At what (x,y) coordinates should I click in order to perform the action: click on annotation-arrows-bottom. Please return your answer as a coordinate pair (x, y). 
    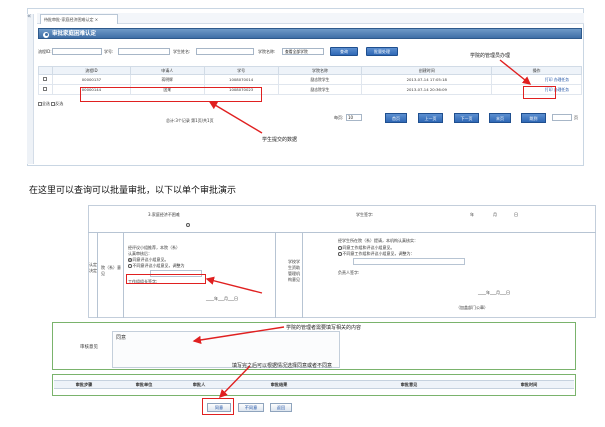
    Looking at the image, I should click on (238, 337).